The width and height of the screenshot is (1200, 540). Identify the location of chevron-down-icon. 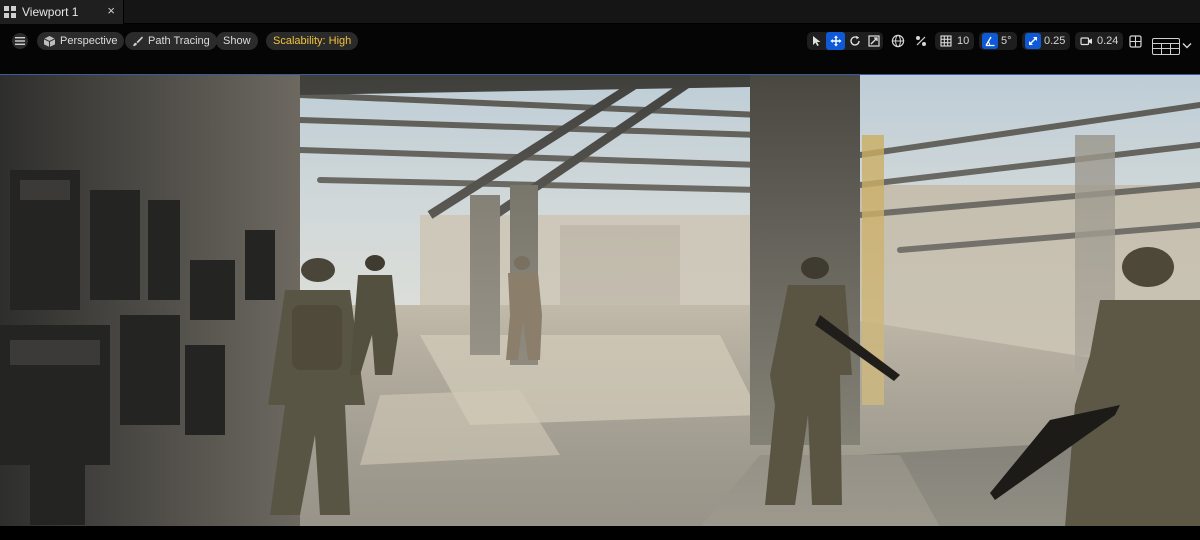
(1187, 45).